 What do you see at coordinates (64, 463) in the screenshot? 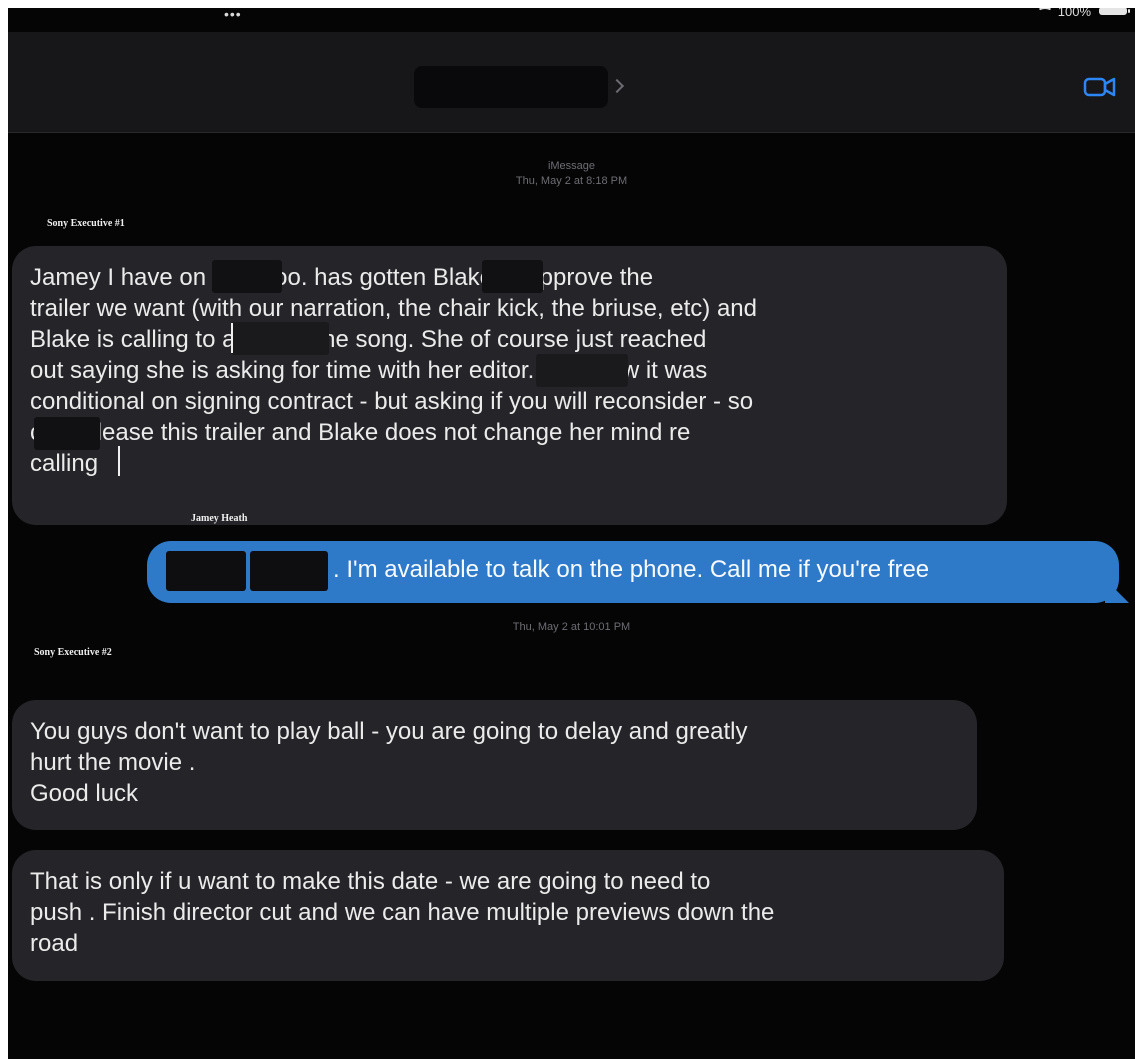
I see `message-line: calling` at bounding box center [64, 463].